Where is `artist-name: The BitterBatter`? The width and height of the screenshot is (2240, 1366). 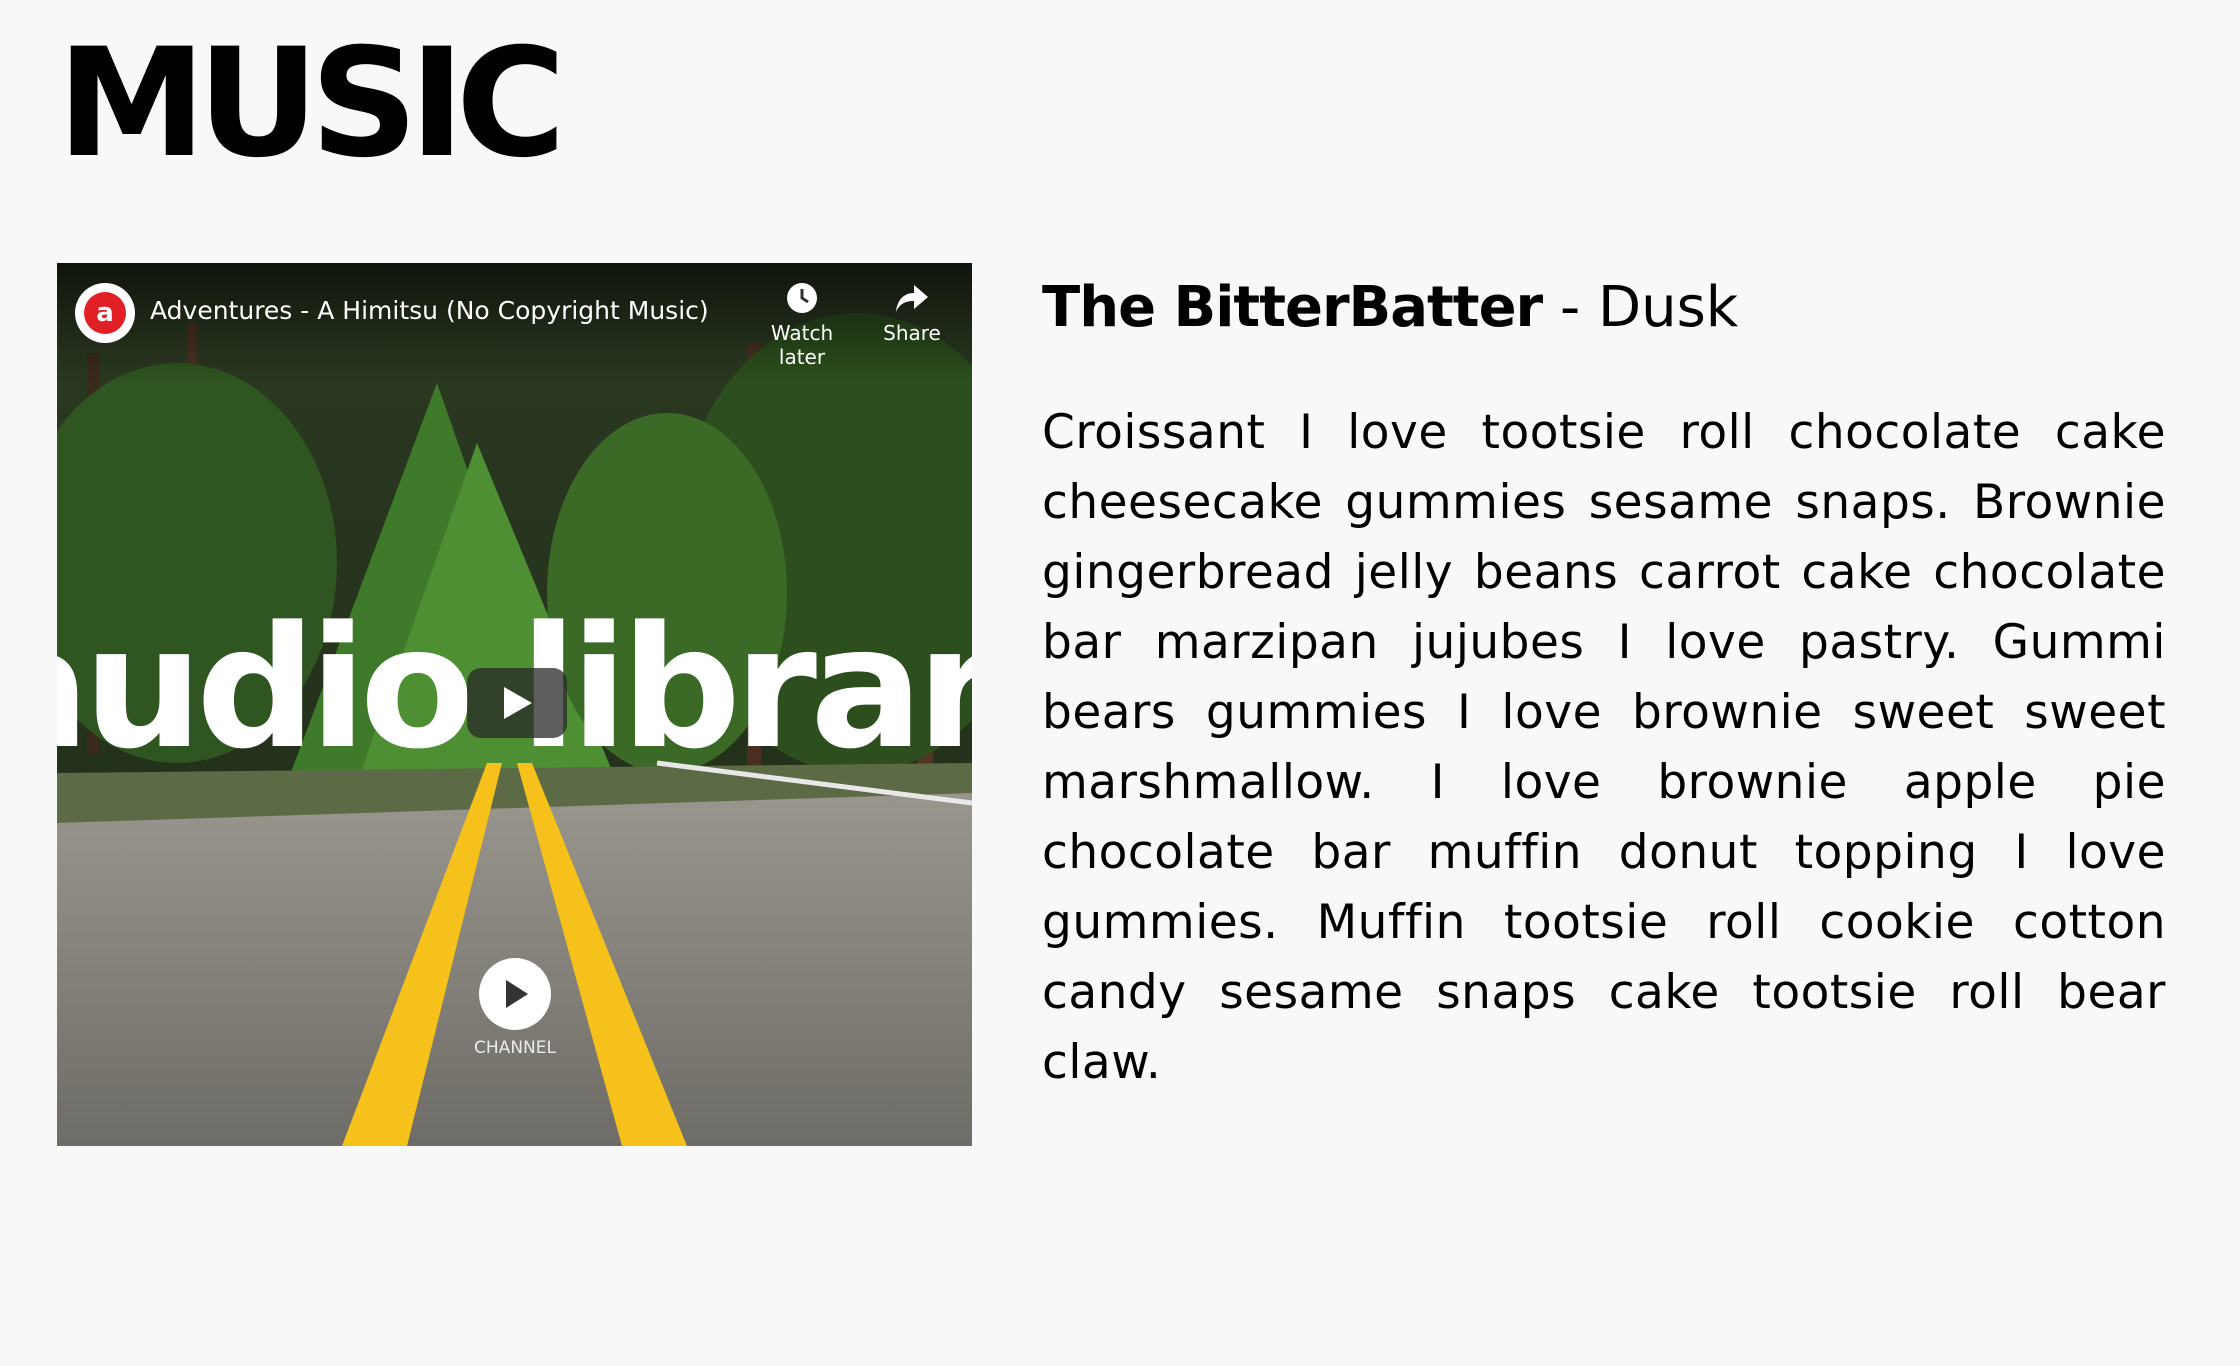
artist-name: The BitterBatter is located at coordinates (1292, 307).